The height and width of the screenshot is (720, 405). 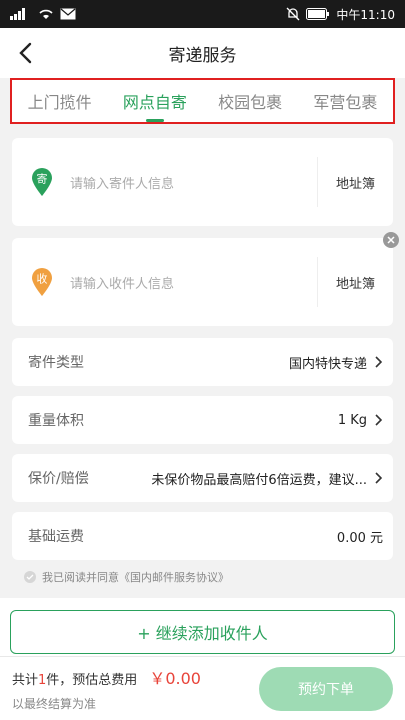 What do you see at coordinates (318, 14) in the screenshot?
I see `battery-icon` at bounding box center [318, 14].